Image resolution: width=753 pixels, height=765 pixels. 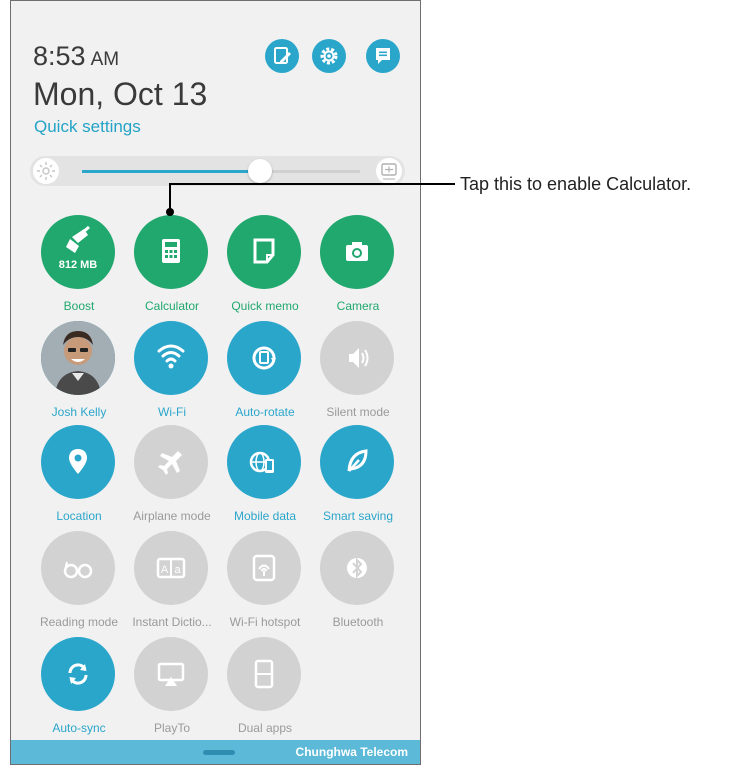 I want to click on location-pin-icon, so click(x=78, y=461).